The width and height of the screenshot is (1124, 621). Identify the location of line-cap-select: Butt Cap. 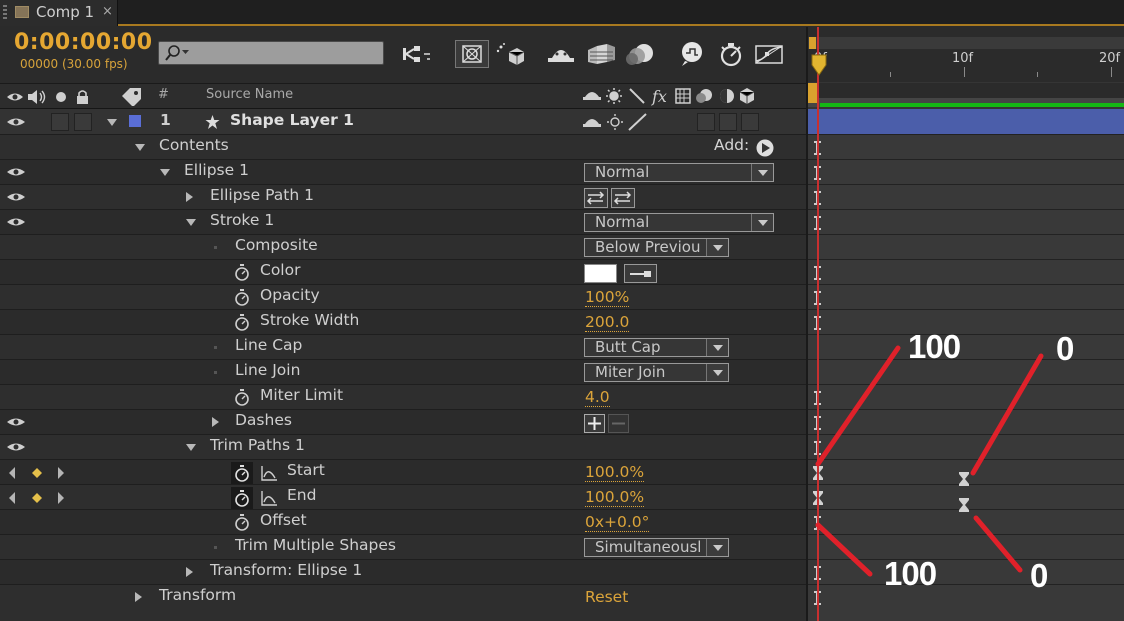
(656, 347).